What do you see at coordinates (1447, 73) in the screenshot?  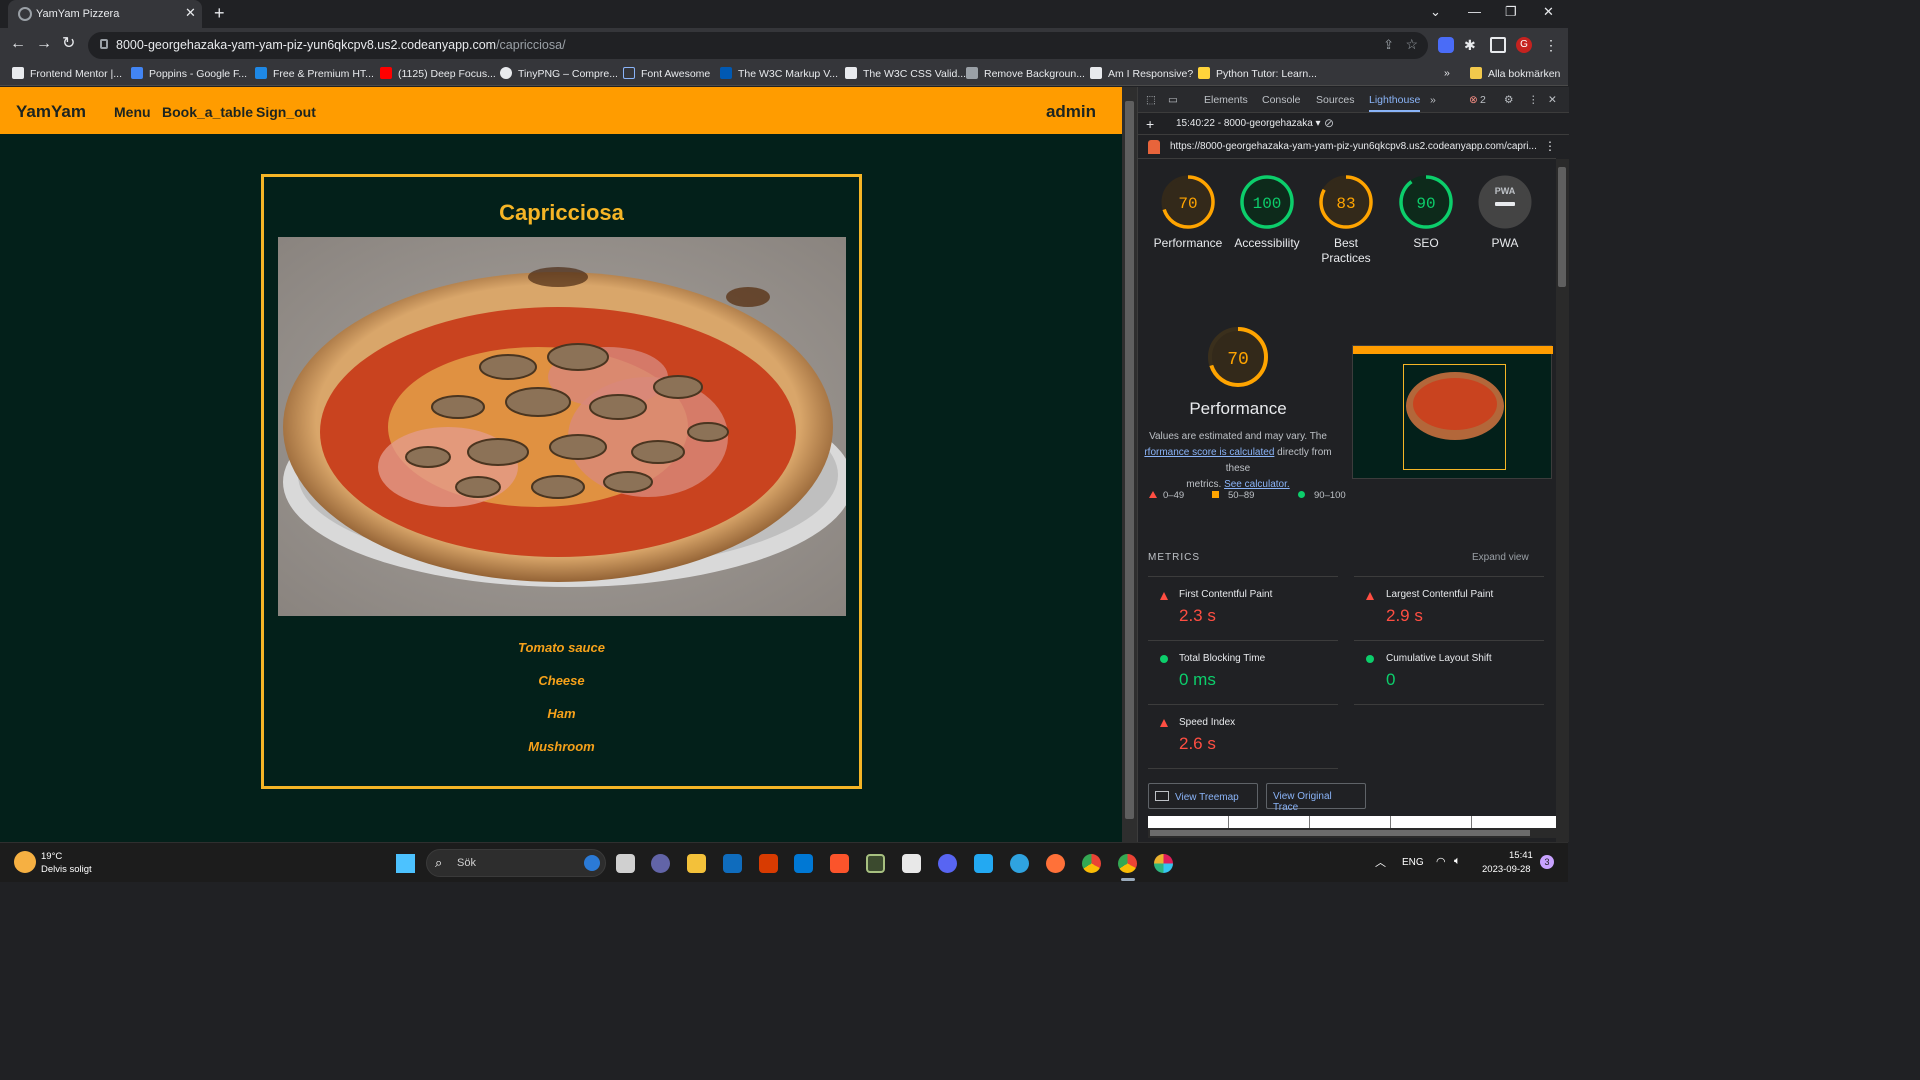 I see `more-bookmarks-icon: »` at bounding box center [1447, 73].